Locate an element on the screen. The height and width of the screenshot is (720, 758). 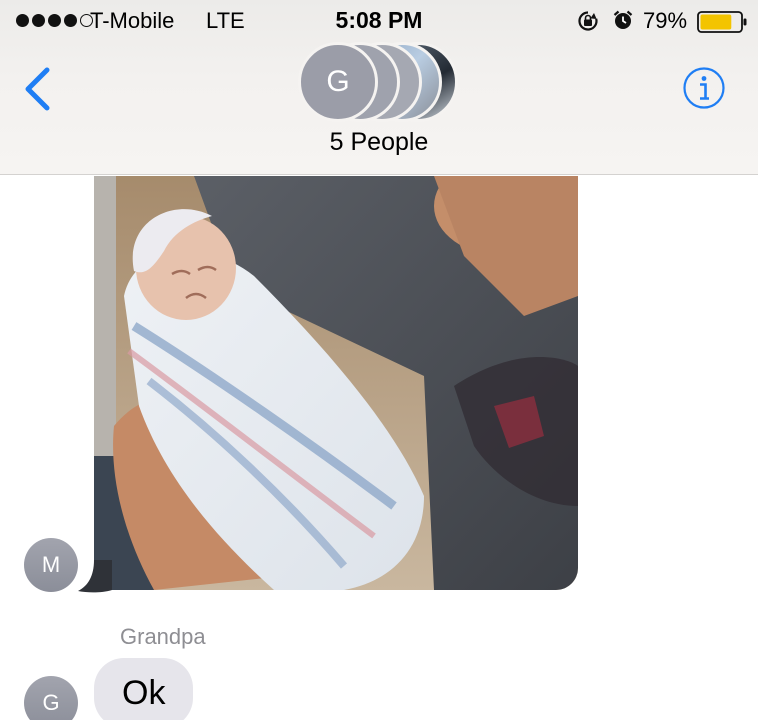
info-circle-icon is located at coordinates (704, 88).